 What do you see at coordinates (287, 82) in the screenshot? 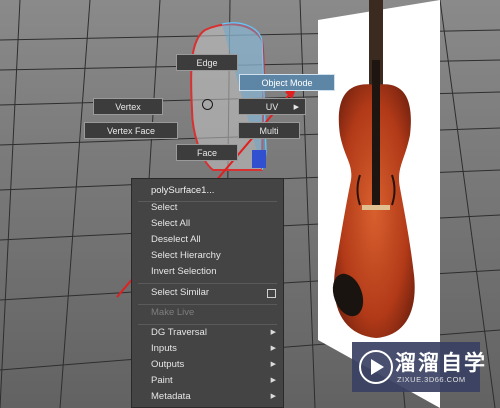
I see `hotbox-object-mode: Object Mode` at bounding box center [287, 82].